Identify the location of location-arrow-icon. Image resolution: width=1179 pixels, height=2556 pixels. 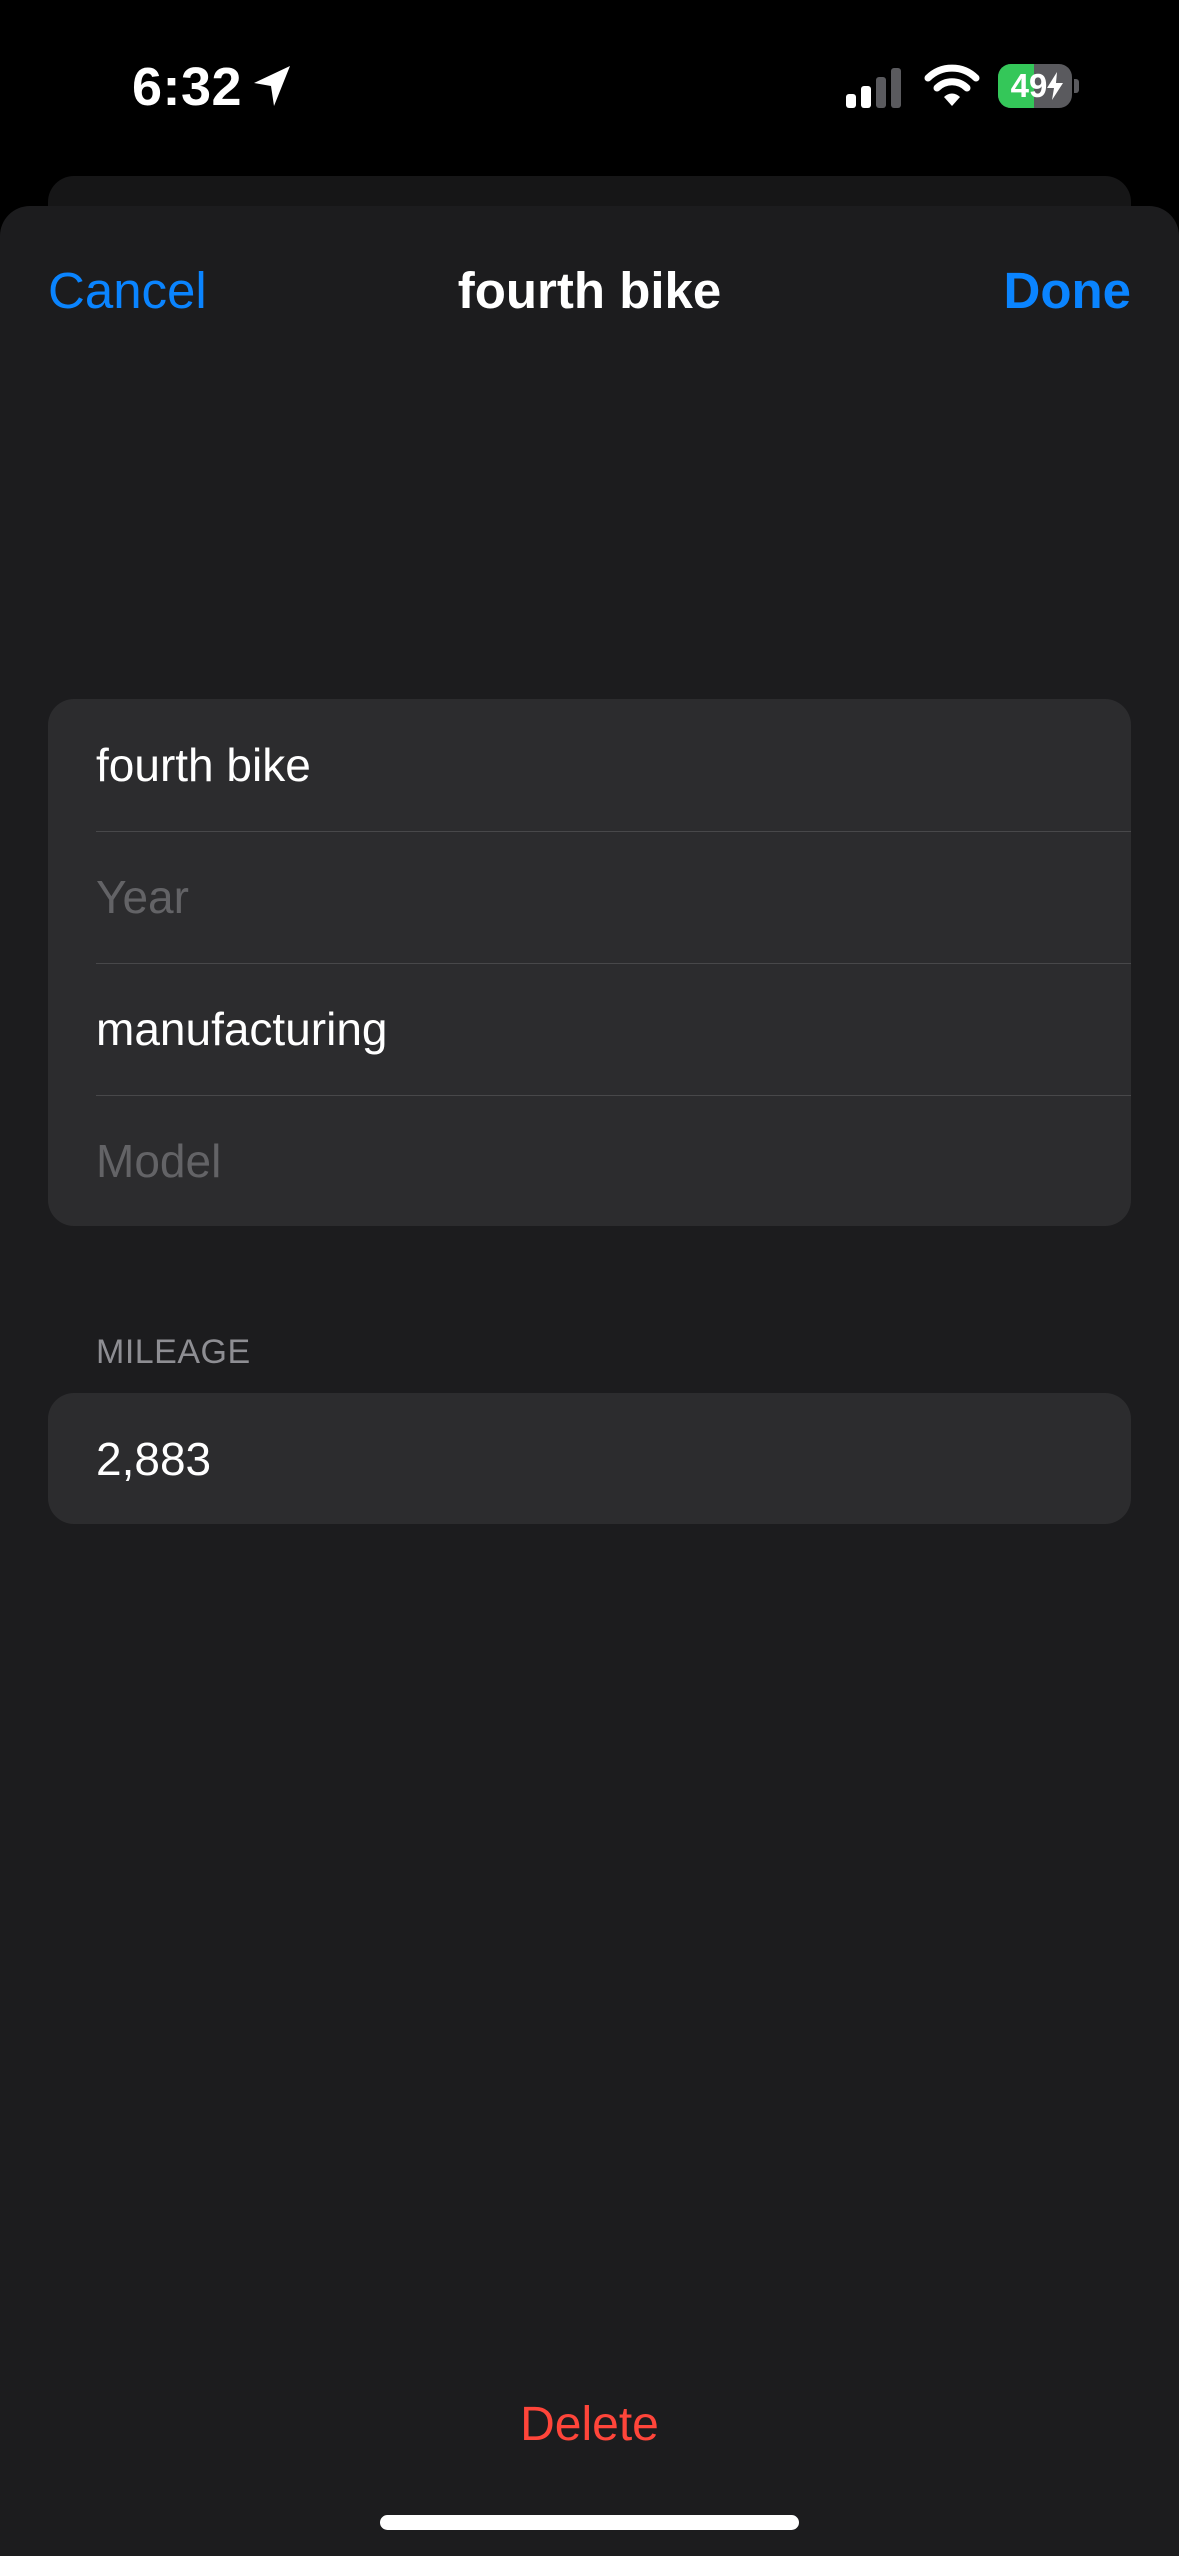
(272, 86).